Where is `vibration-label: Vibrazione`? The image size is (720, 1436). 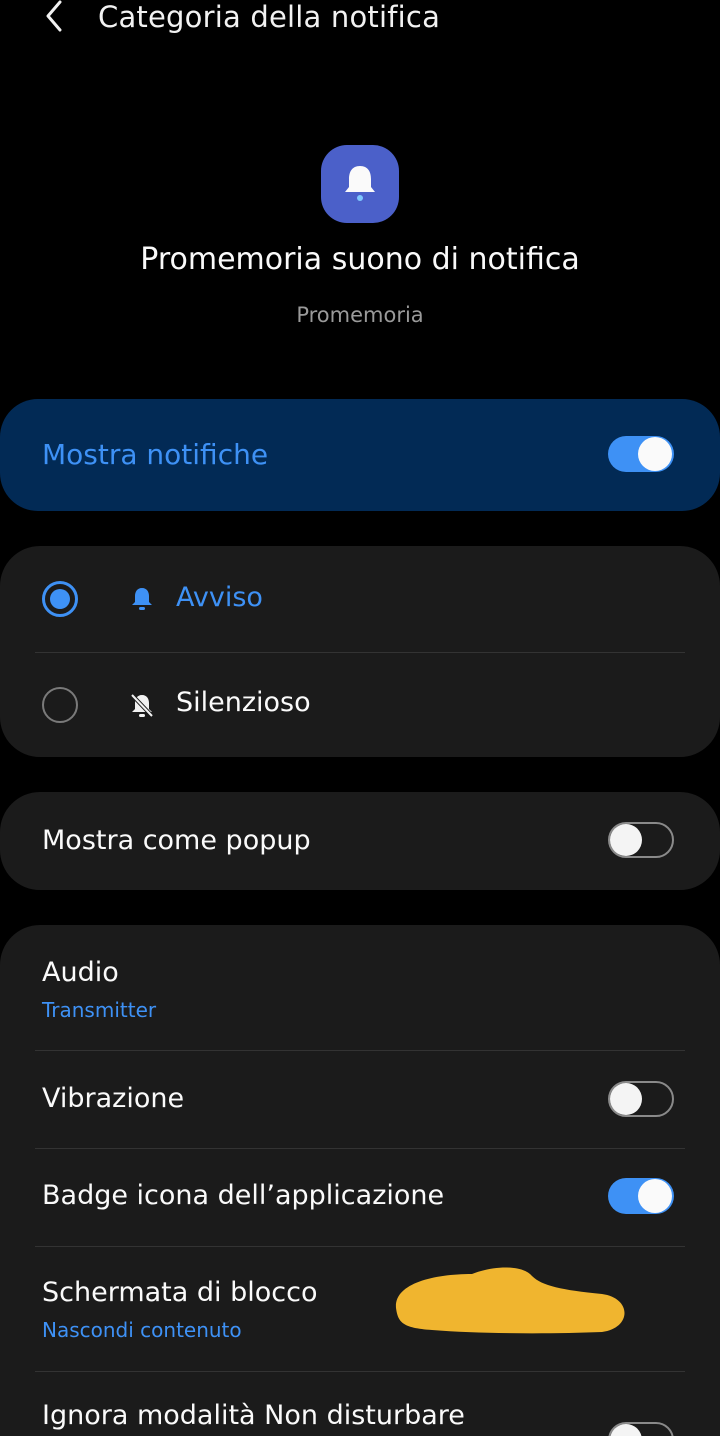 vibration-label: Vibrazione is located at coordinates (113, 1098).